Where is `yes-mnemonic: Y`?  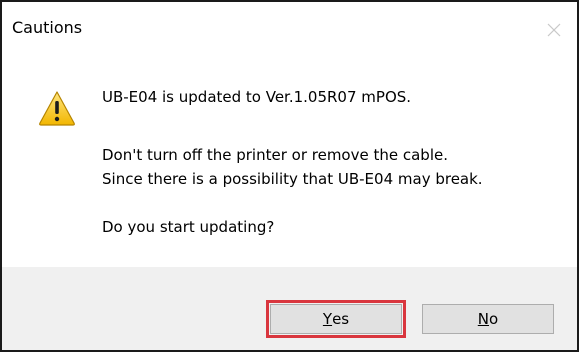
yes-mnemonic: Y is located at coordinates (327, 319).